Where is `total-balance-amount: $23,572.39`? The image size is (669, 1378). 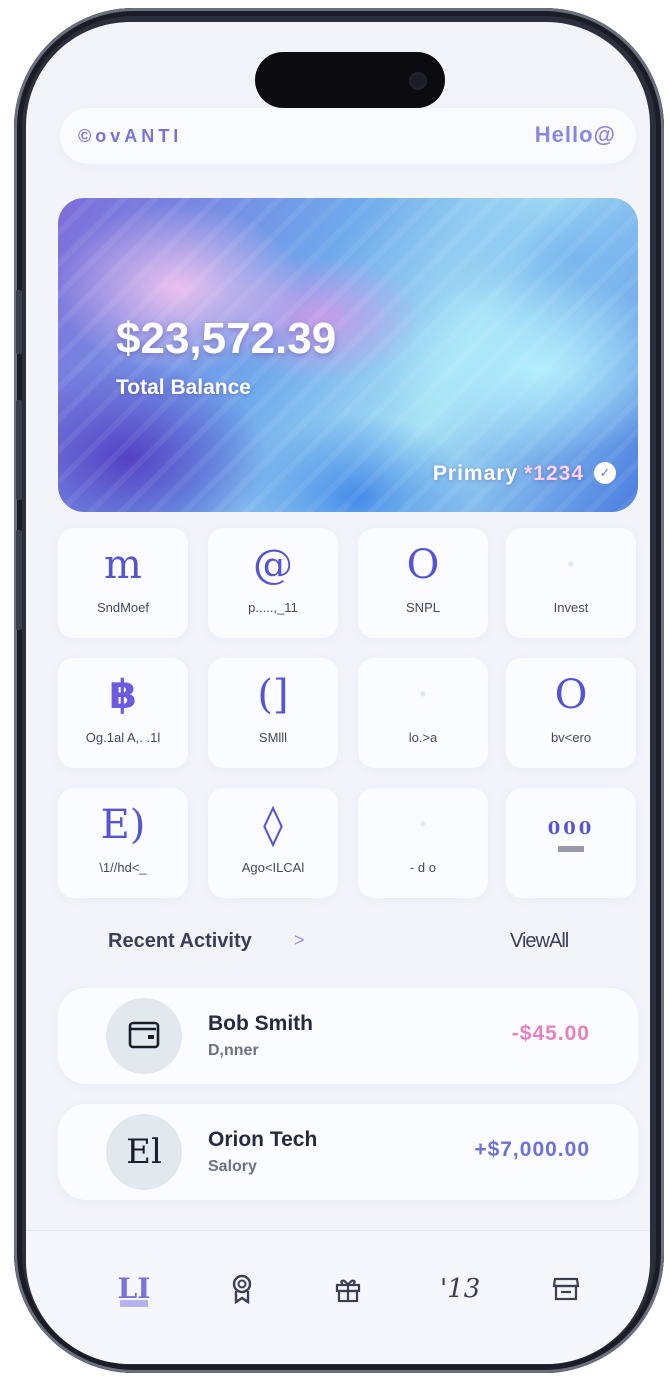 total-balance-amount: $23,572.39 is located at coordinates (226, 338).